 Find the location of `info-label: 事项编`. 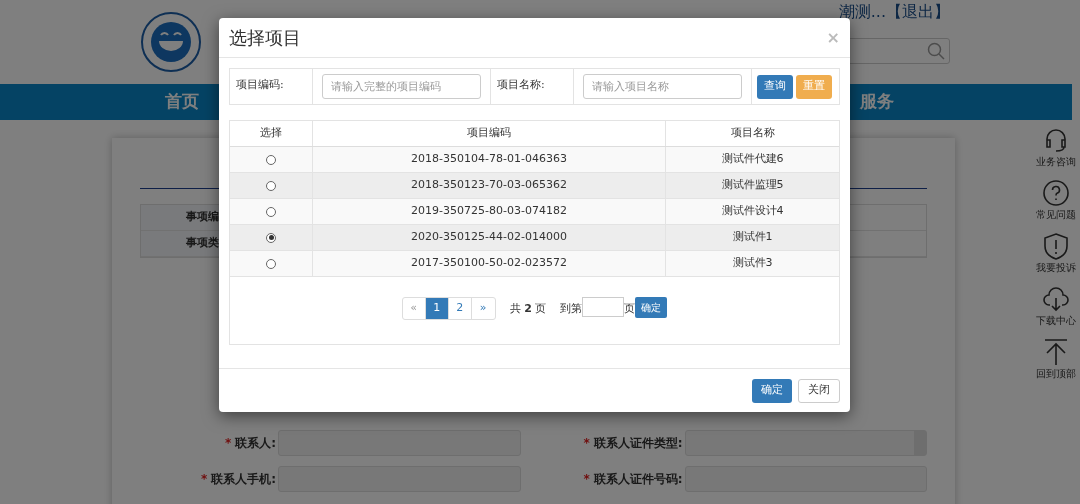

info-label: 事项编 is located at coordinates (202, 217).